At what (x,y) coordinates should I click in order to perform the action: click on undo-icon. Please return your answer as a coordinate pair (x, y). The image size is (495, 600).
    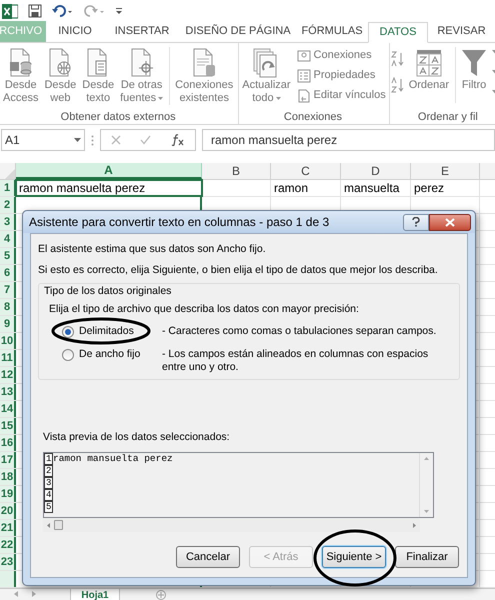
    Looking at the image, I should click on (63, 11).